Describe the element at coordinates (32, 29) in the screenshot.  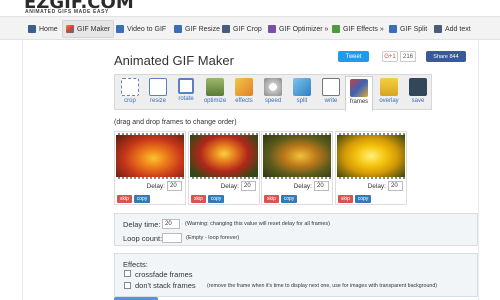
I see `home-icon` at that location.